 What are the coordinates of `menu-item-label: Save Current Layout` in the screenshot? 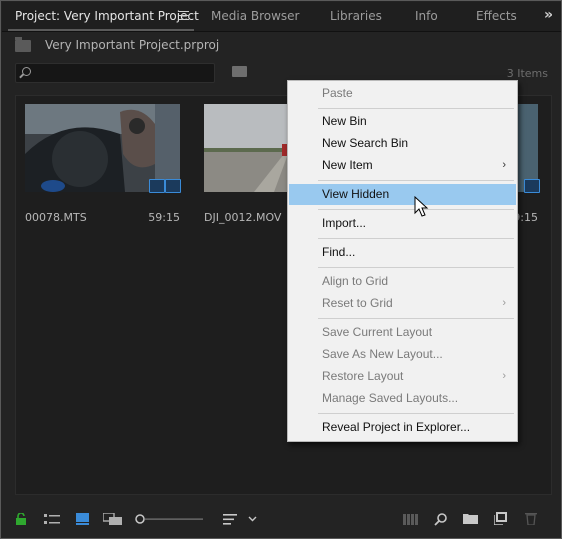 It's located at (377, 332).